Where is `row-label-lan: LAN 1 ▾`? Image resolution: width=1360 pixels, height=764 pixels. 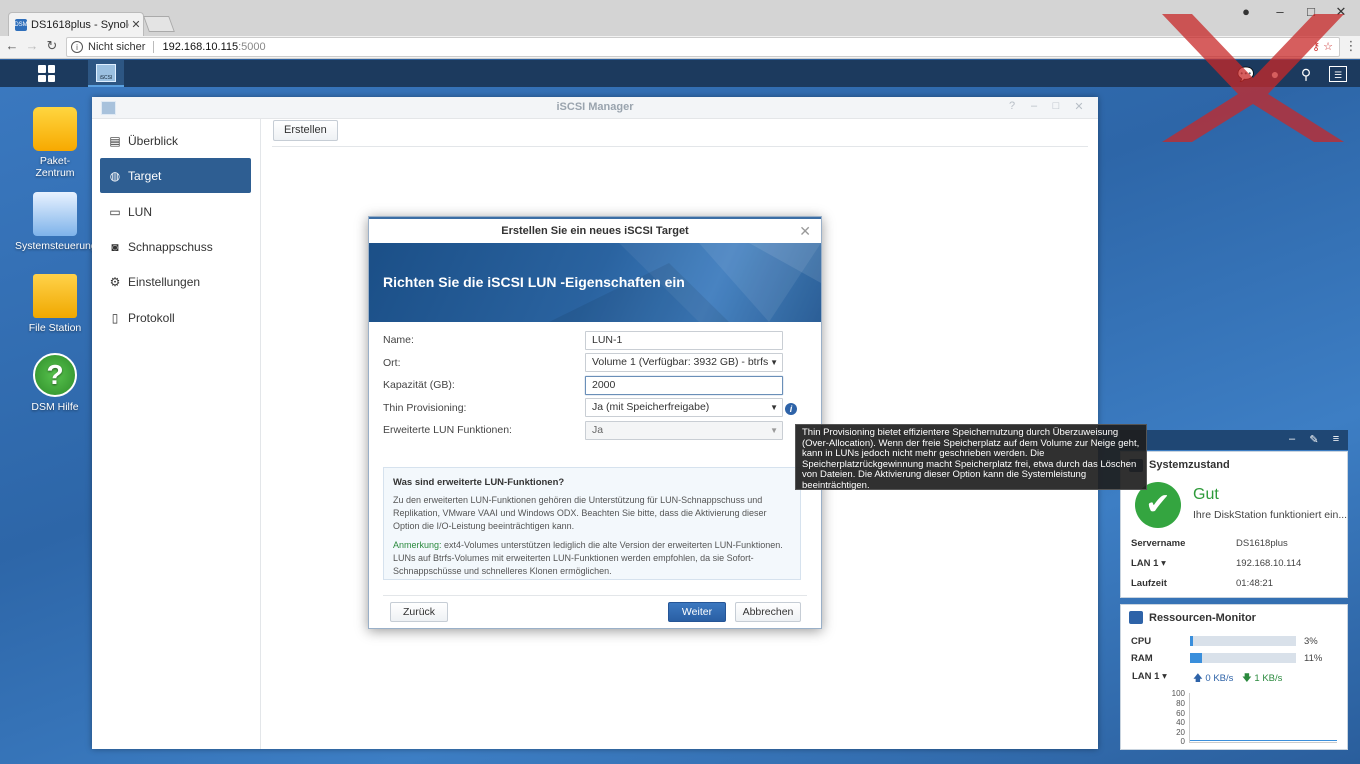 row-label-lan: LAN 1 ▾ is located at coordinates (1148, 563).